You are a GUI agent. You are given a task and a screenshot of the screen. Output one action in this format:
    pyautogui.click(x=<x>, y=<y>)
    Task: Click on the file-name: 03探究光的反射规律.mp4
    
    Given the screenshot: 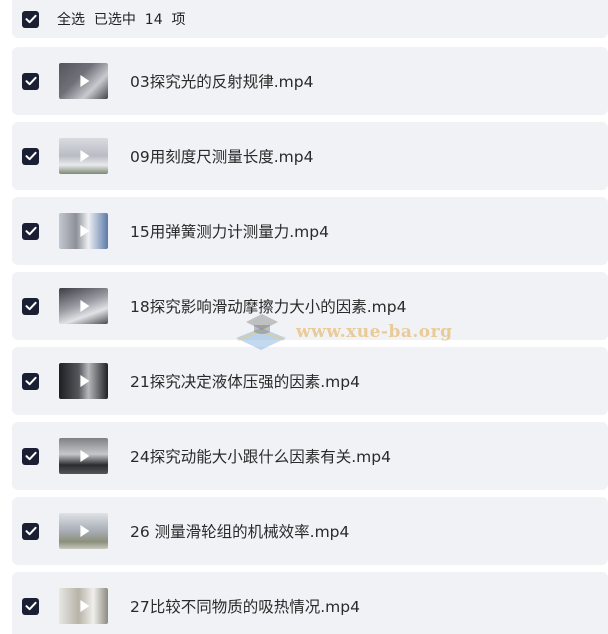 What is the action you would take?
    pyautogui.click(x=221, y=81)
    